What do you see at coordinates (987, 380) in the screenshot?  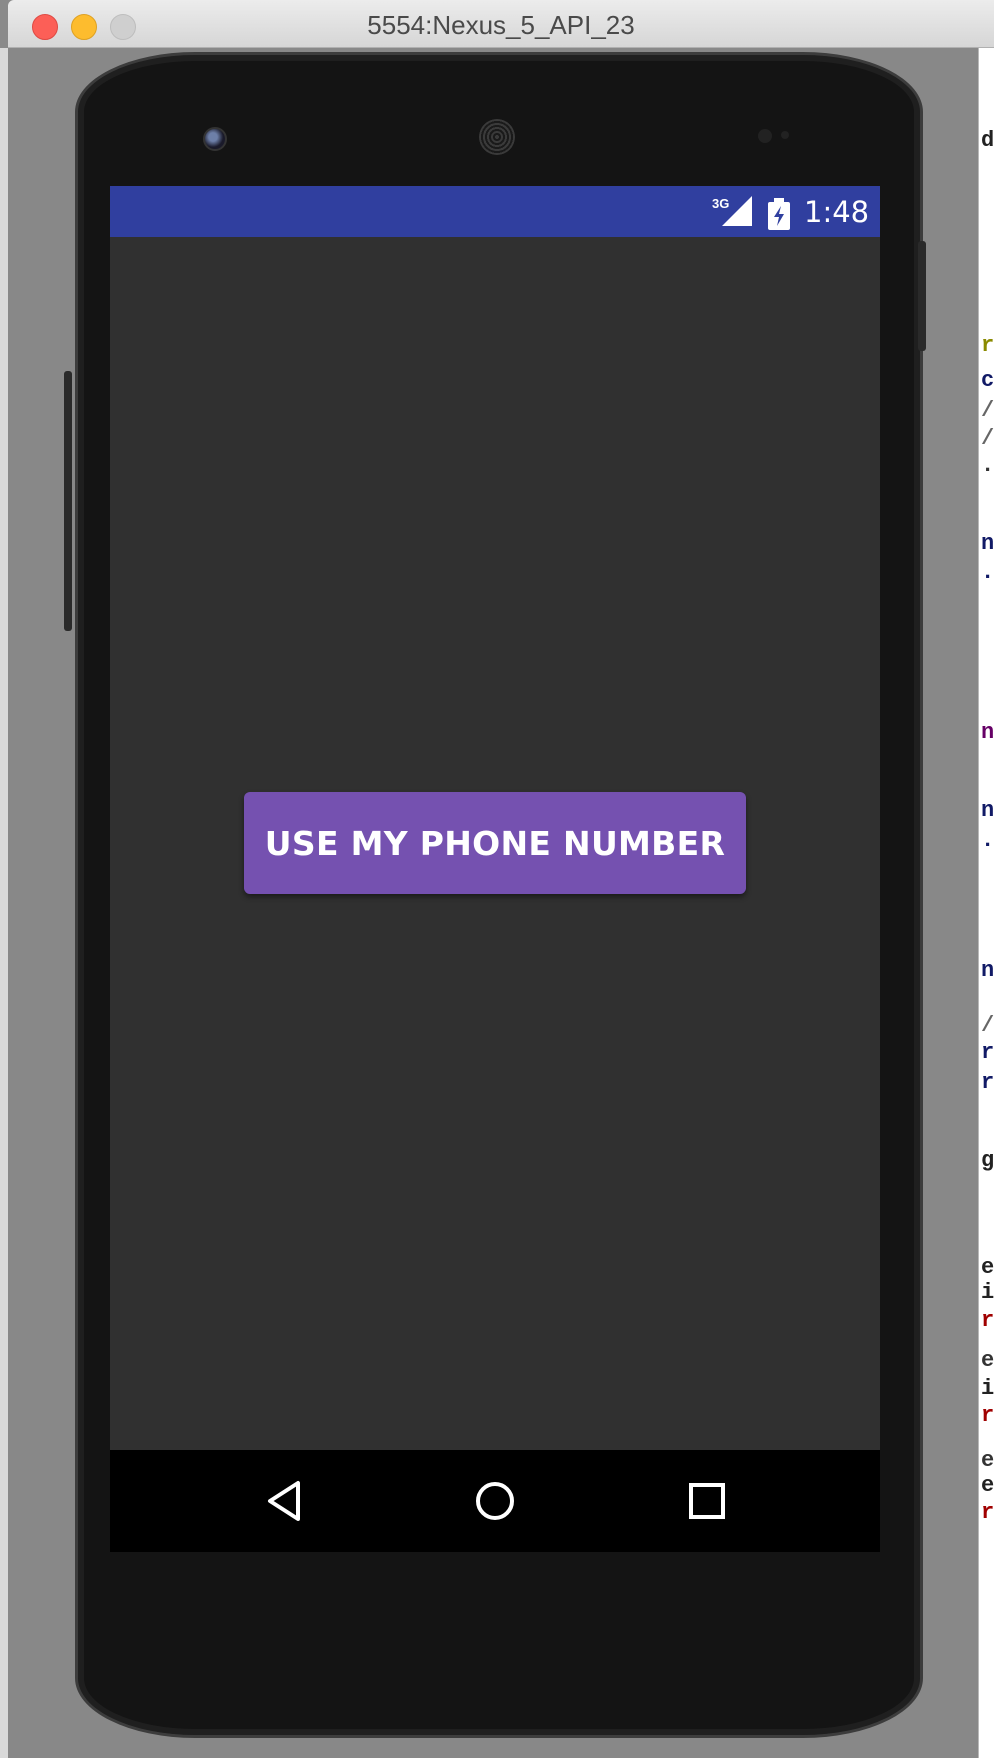 I see `code-line: c` at bounding box center [987, 380].